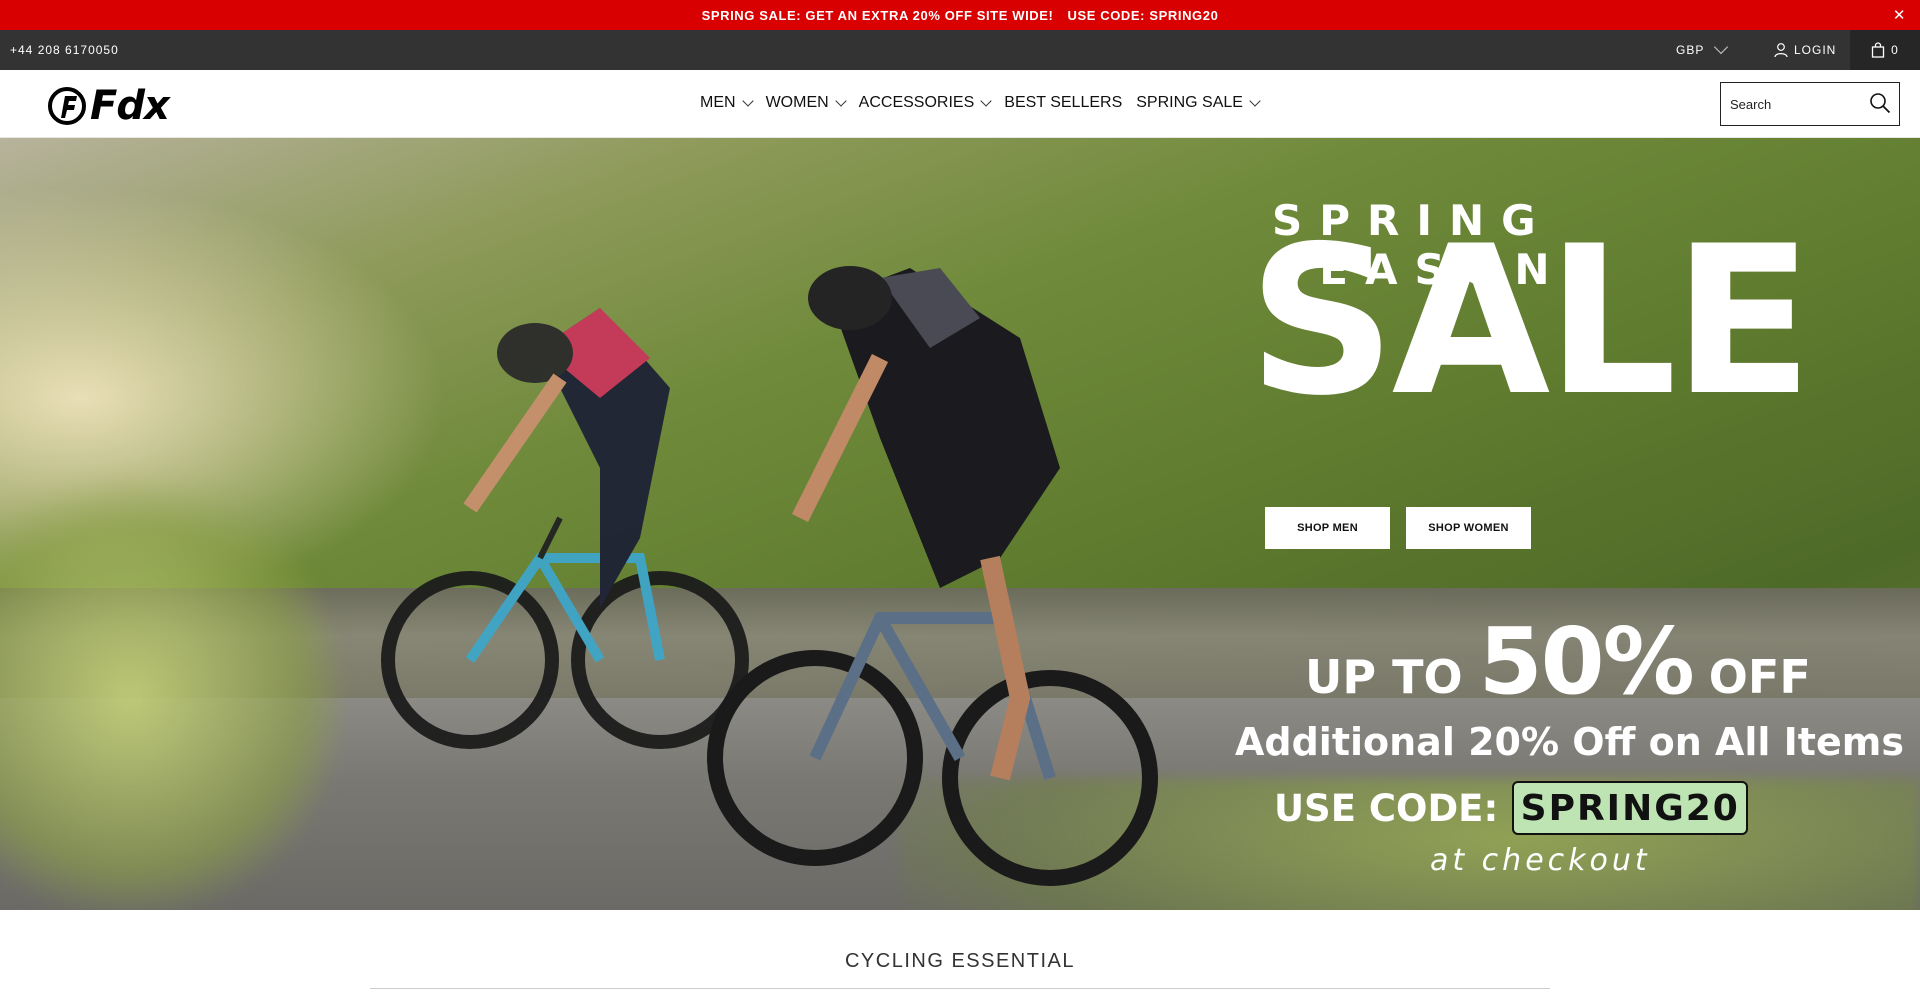 The width and height of the screenshot is (1920, 993). What do you see at coordinates (916, 102) in the screenshot?
I see `nav-label: ACCESSORIES` at bounding box center [916, 102].